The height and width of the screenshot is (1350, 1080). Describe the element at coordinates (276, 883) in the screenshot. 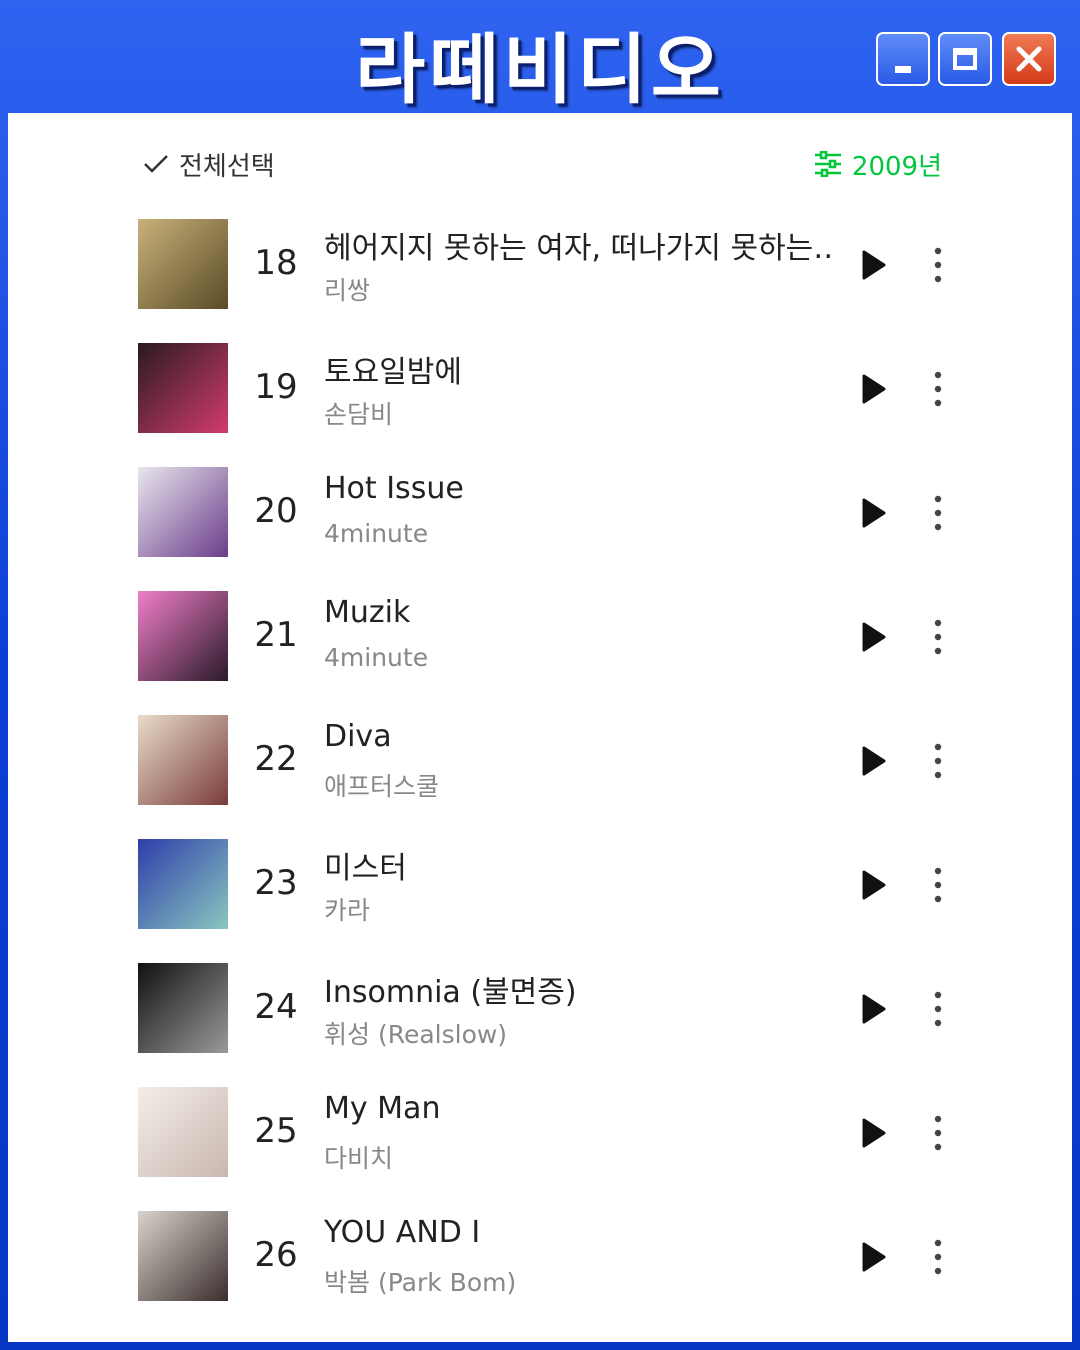

I see `rank-number: 23` at that location.